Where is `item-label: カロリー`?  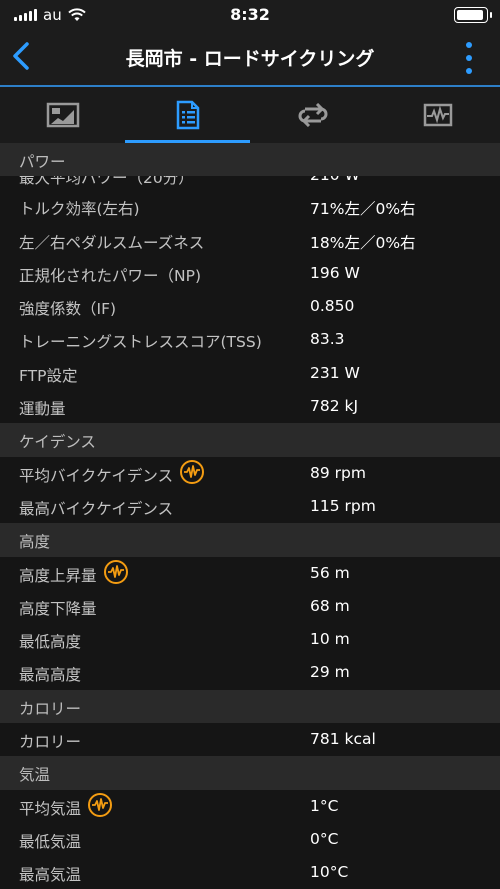
item-label: カロリー is located at coordinates (50, 742).